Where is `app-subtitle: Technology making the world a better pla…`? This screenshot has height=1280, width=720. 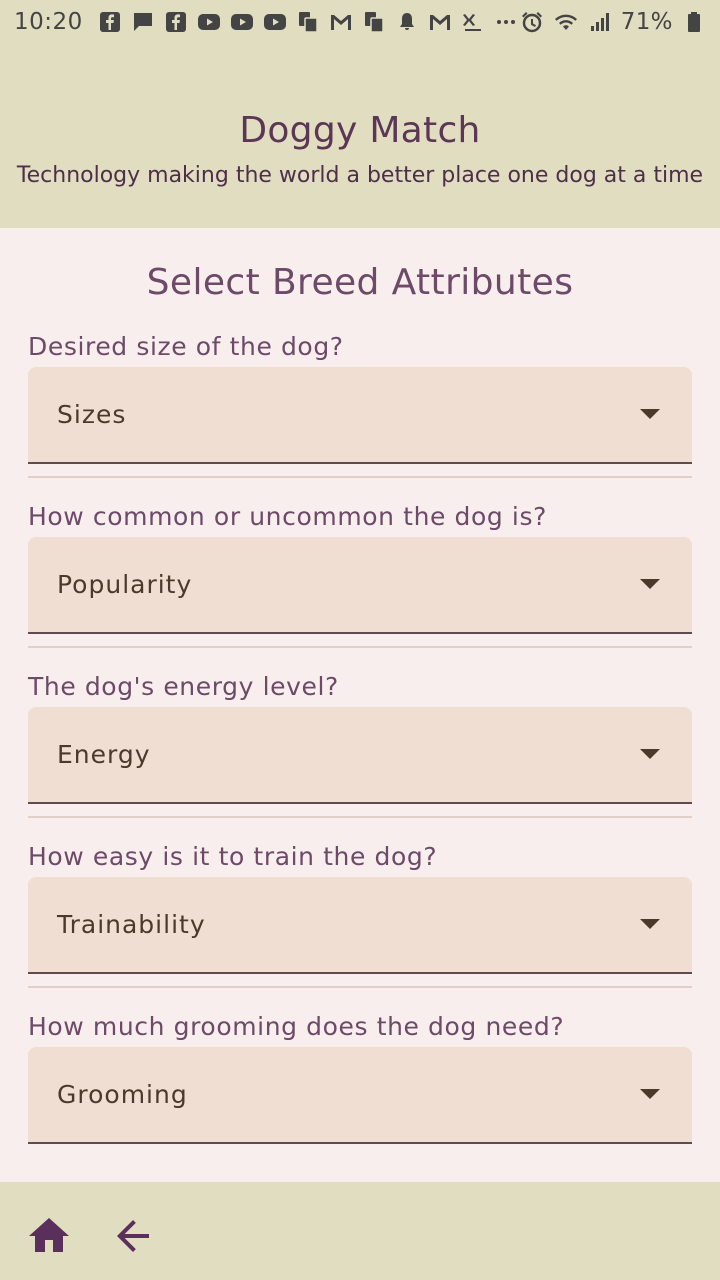
app-subtitle: Technology making the world a better pla… is located at coordinates (360, 175).